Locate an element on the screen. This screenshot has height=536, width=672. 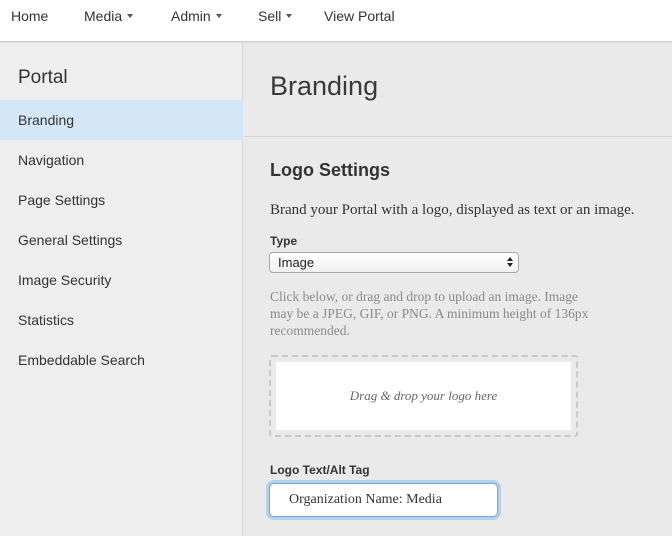
nav-admin-label: Admin is located at coordinates (191, 16).